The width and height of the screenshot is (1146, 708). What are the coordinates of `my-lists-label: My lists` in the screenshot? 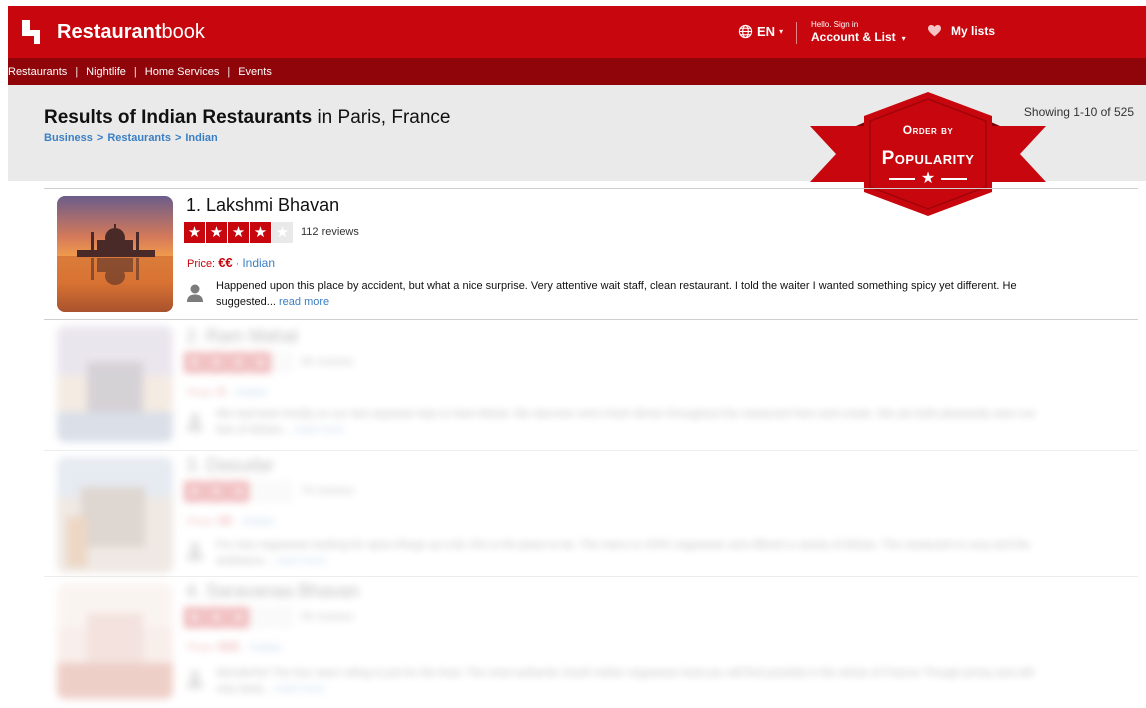 It's located at (973, 31).